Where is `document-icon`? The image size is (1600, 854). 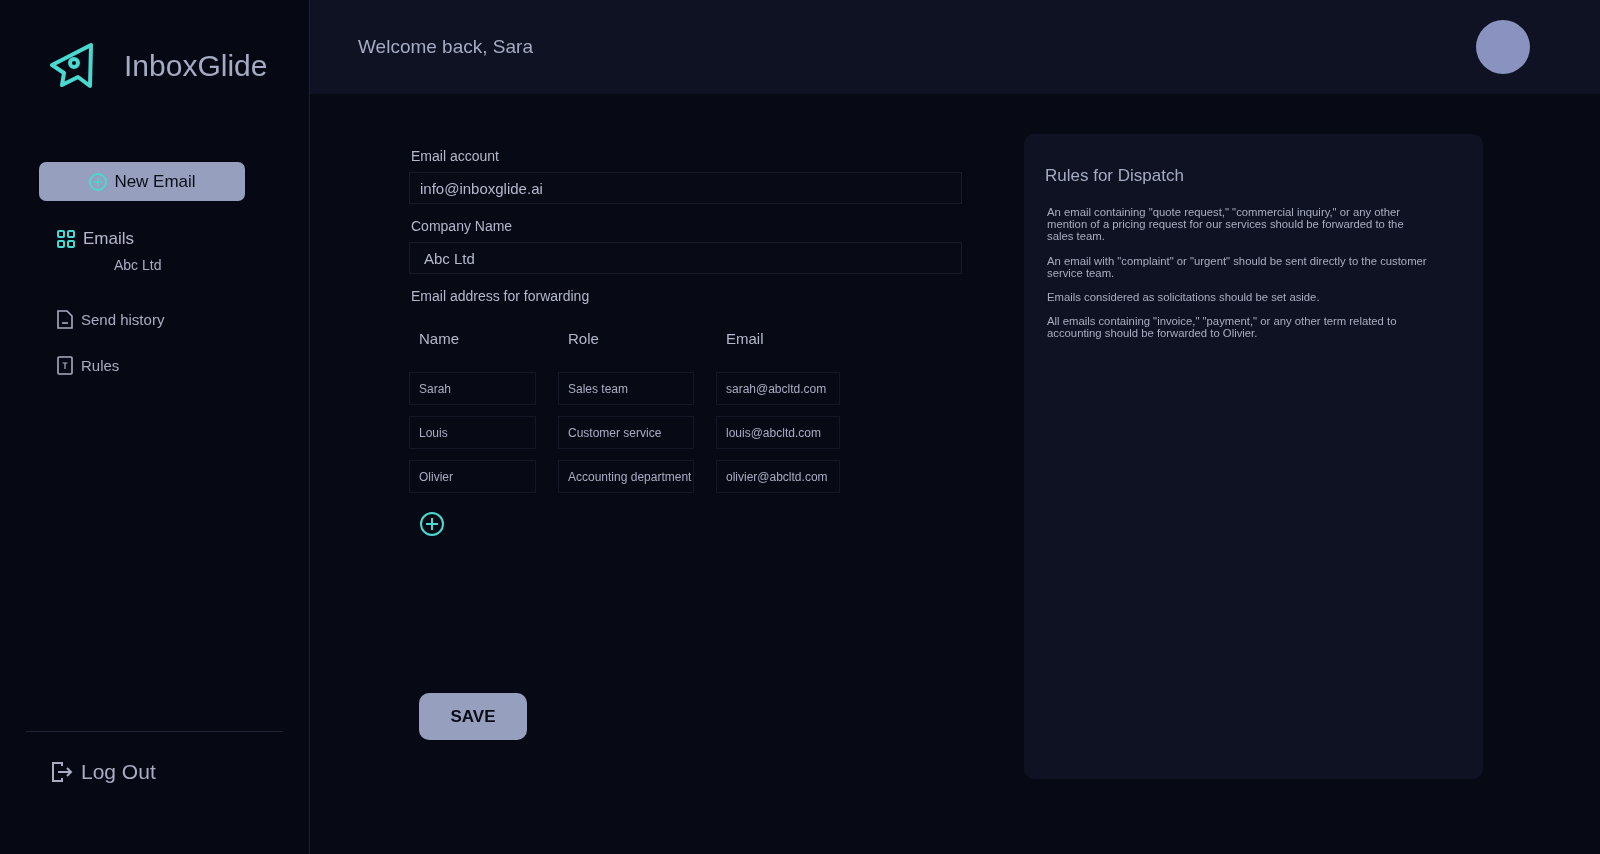
document-icon is located at coordinates (65, 319).